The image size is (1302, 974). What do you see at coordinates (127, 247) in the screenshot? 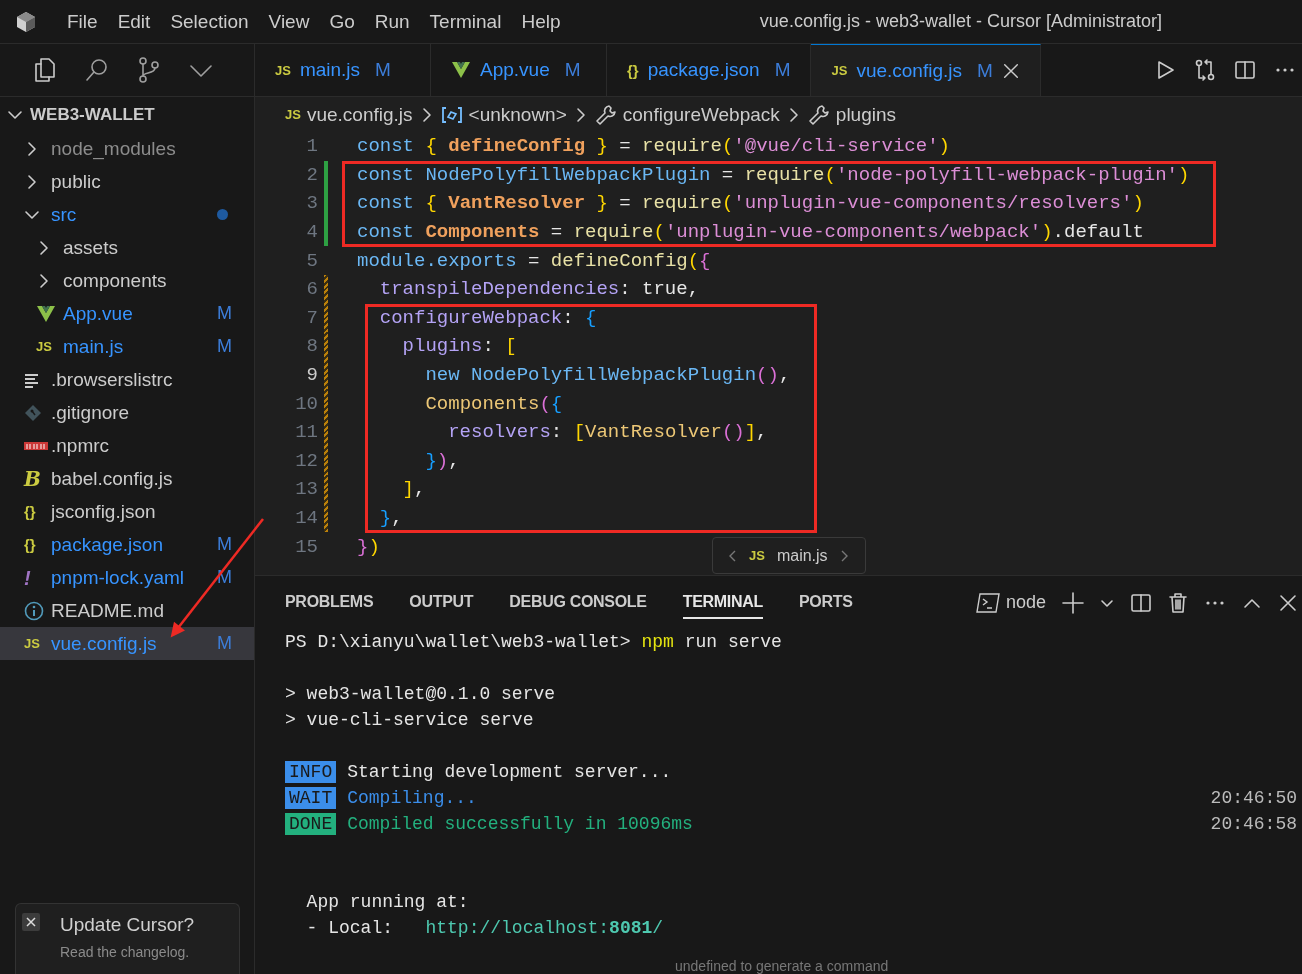
I see `file-tree-item: assets` at bounding box center [127, 247].